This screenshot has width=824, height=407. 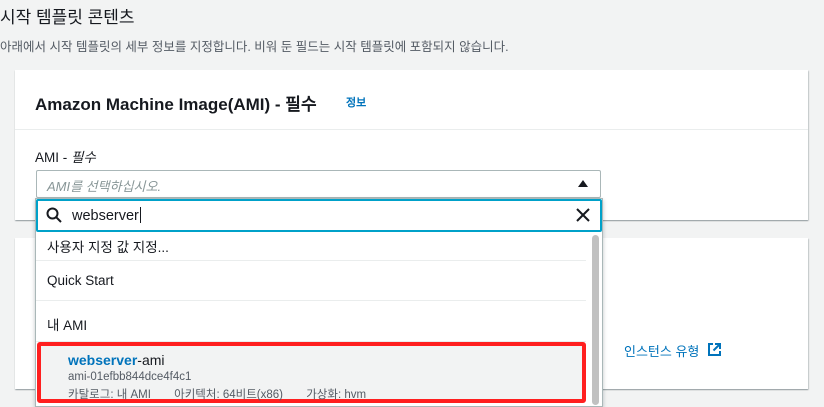 What do you see at coordinates (411, 100) in the screenshot?
I see `ami-panel-header: Amazon Machine Image(AMI) - 필수 정보` at bounding box center [411, 100].